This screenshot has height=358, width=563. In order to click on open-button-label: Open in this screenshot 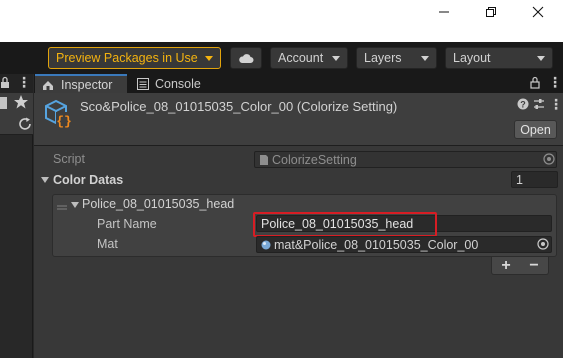, I will do `click(535, 129)`.